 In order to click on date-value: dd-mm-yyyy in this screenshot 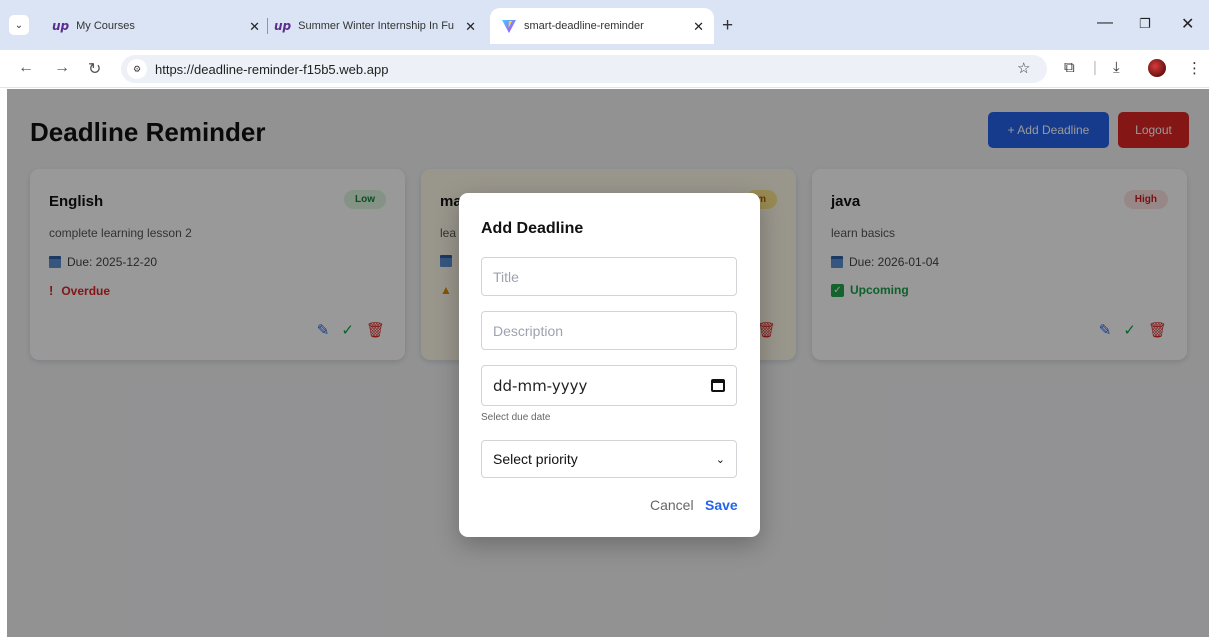, I will do `click(540, 385)`.